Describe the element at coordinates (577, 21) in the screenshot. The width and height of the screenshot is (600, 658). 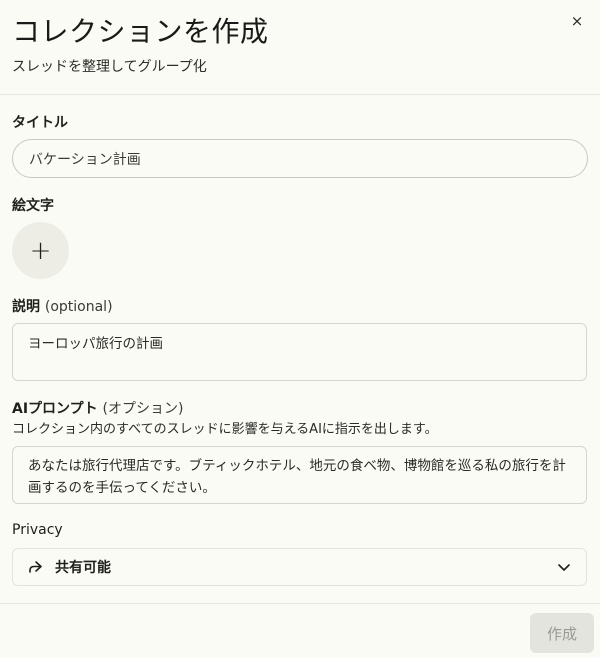
I see `close-icon: ×` at that location.